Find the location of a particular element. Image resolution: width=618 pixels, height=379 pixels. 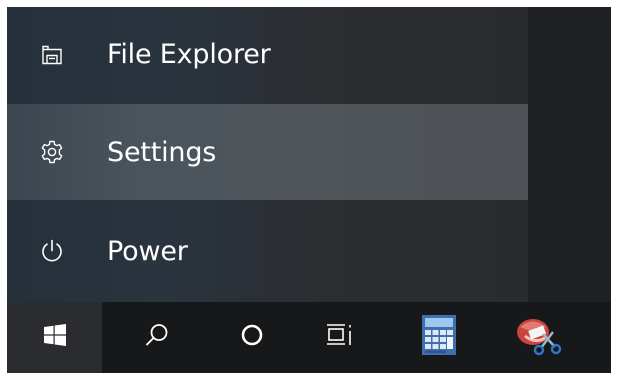

snipping-tool-icon is located at coordinates (539, 337).